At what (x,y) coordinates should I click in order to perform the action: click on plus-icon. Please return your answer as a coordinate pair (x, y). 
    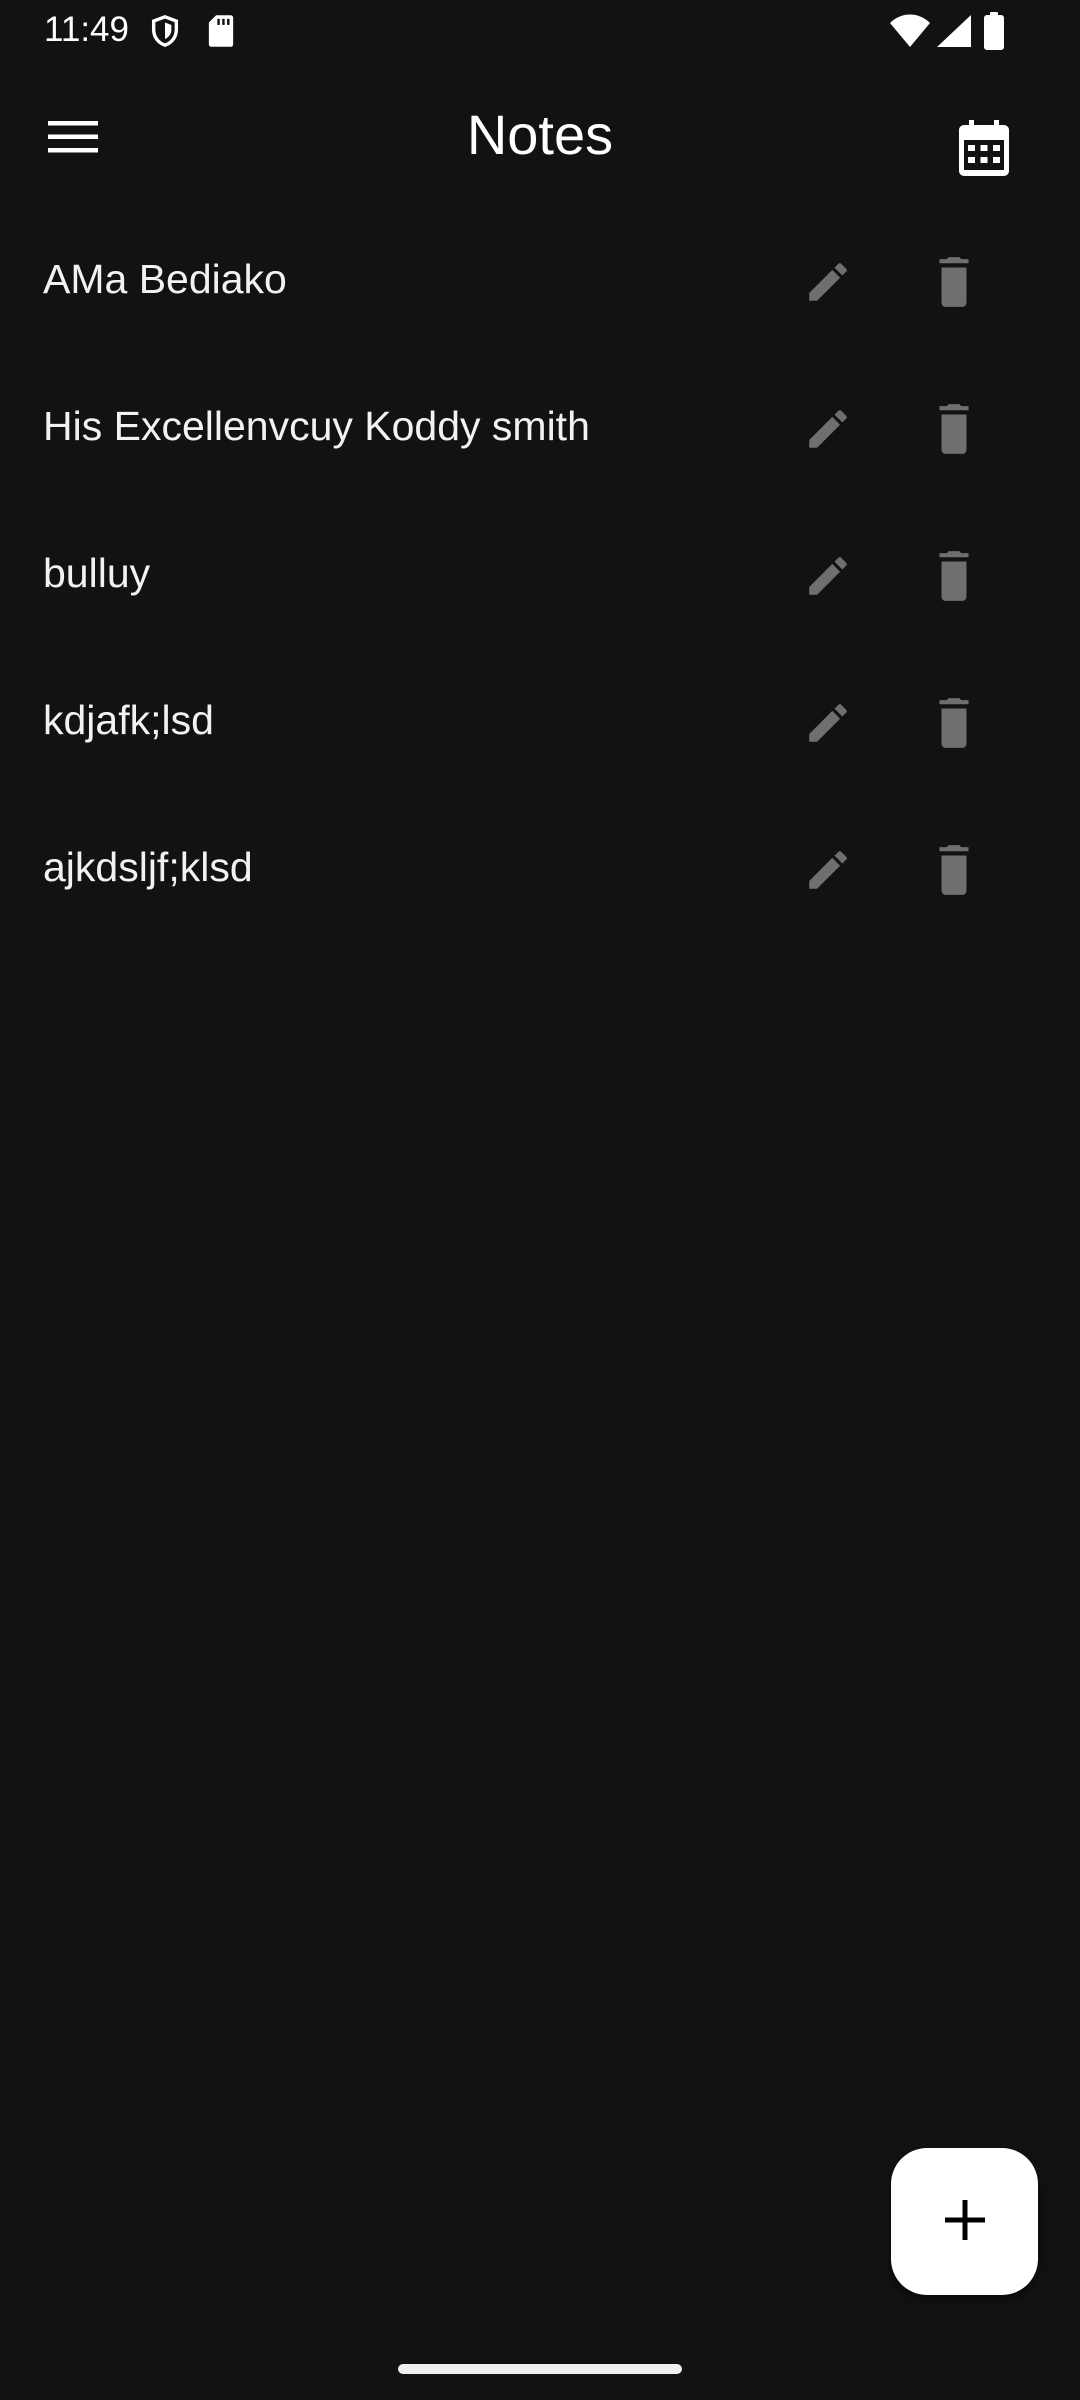
    Looking at the image, I should click on (964, 2221).